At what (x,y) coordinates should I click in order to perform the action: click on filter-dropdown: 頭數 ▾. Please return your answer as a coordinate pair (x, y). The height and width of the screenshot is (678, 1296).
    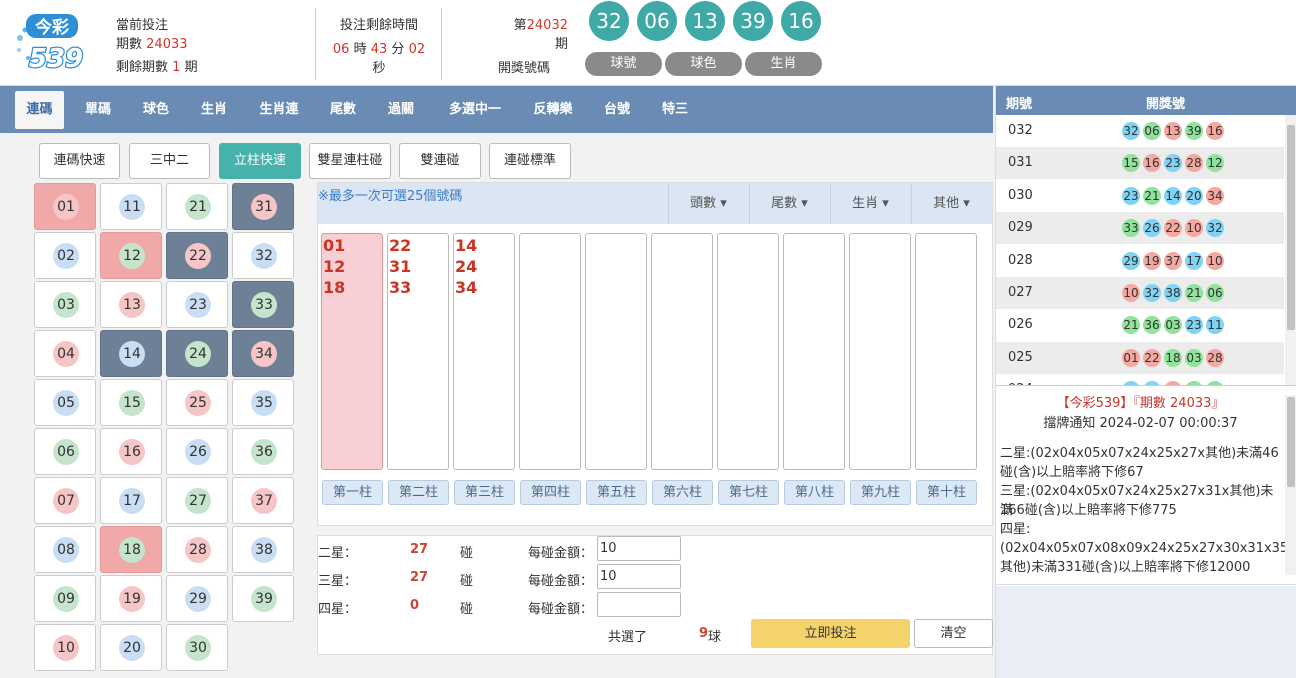
    Looking at the image, I should click on (708, 203).